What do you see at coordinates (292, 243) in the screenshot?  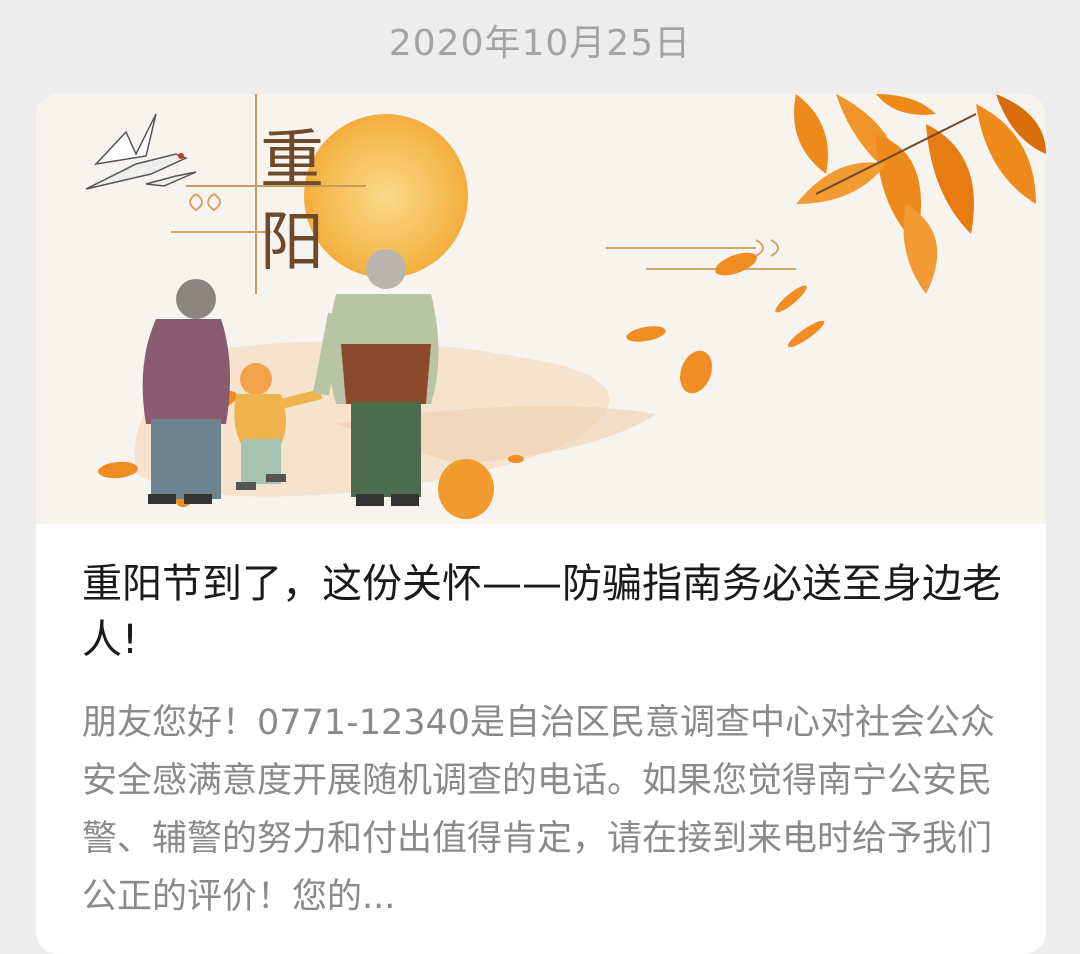 I see `svg-text: 阳` at bounding box center [292, 243].